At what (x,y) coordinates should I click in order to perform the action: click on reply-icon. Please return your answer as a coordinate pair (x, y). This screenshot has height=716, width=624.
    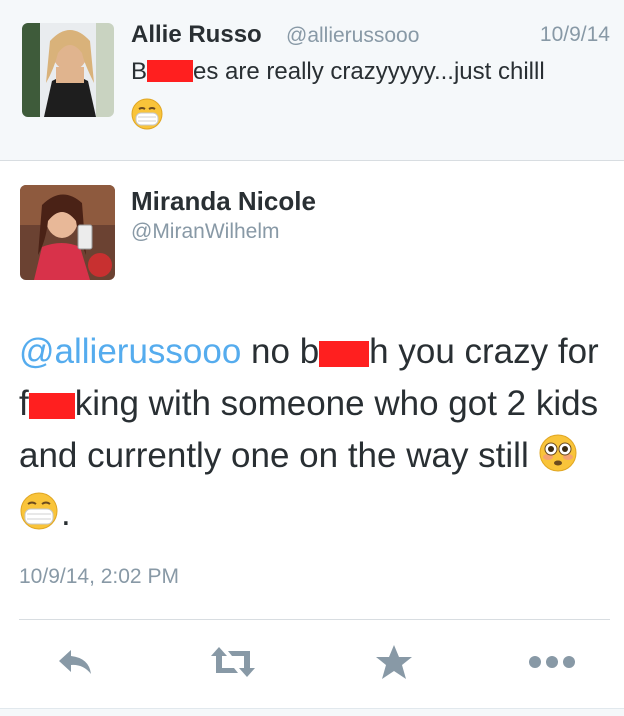
    Looking at the image, I should click on (75, 664).